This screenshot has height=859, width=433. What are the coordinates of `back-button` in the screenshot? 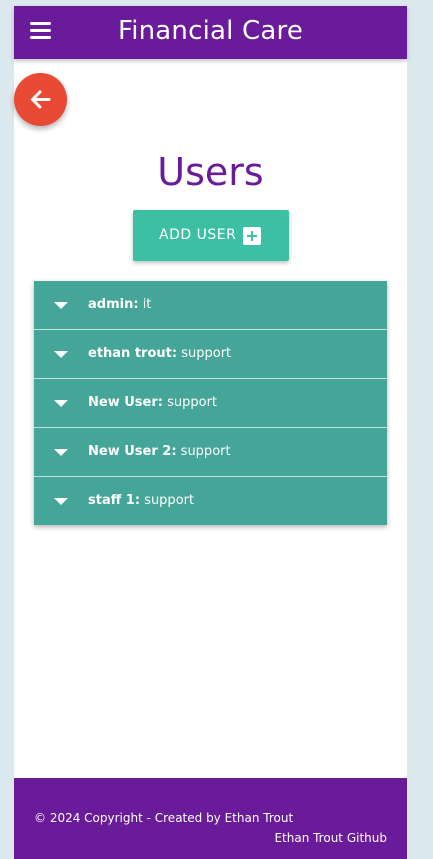 It's located at (40, 99).